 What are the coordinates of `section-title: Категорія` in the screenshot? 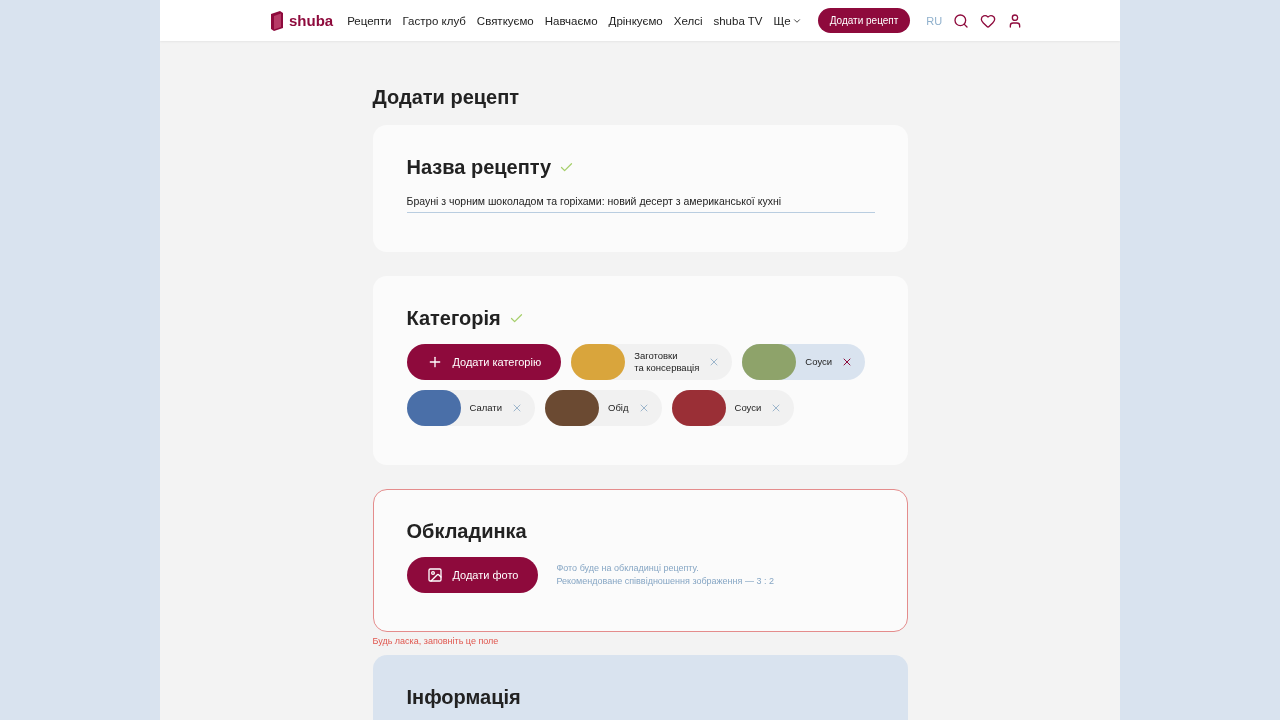 It's located at (453, 318).